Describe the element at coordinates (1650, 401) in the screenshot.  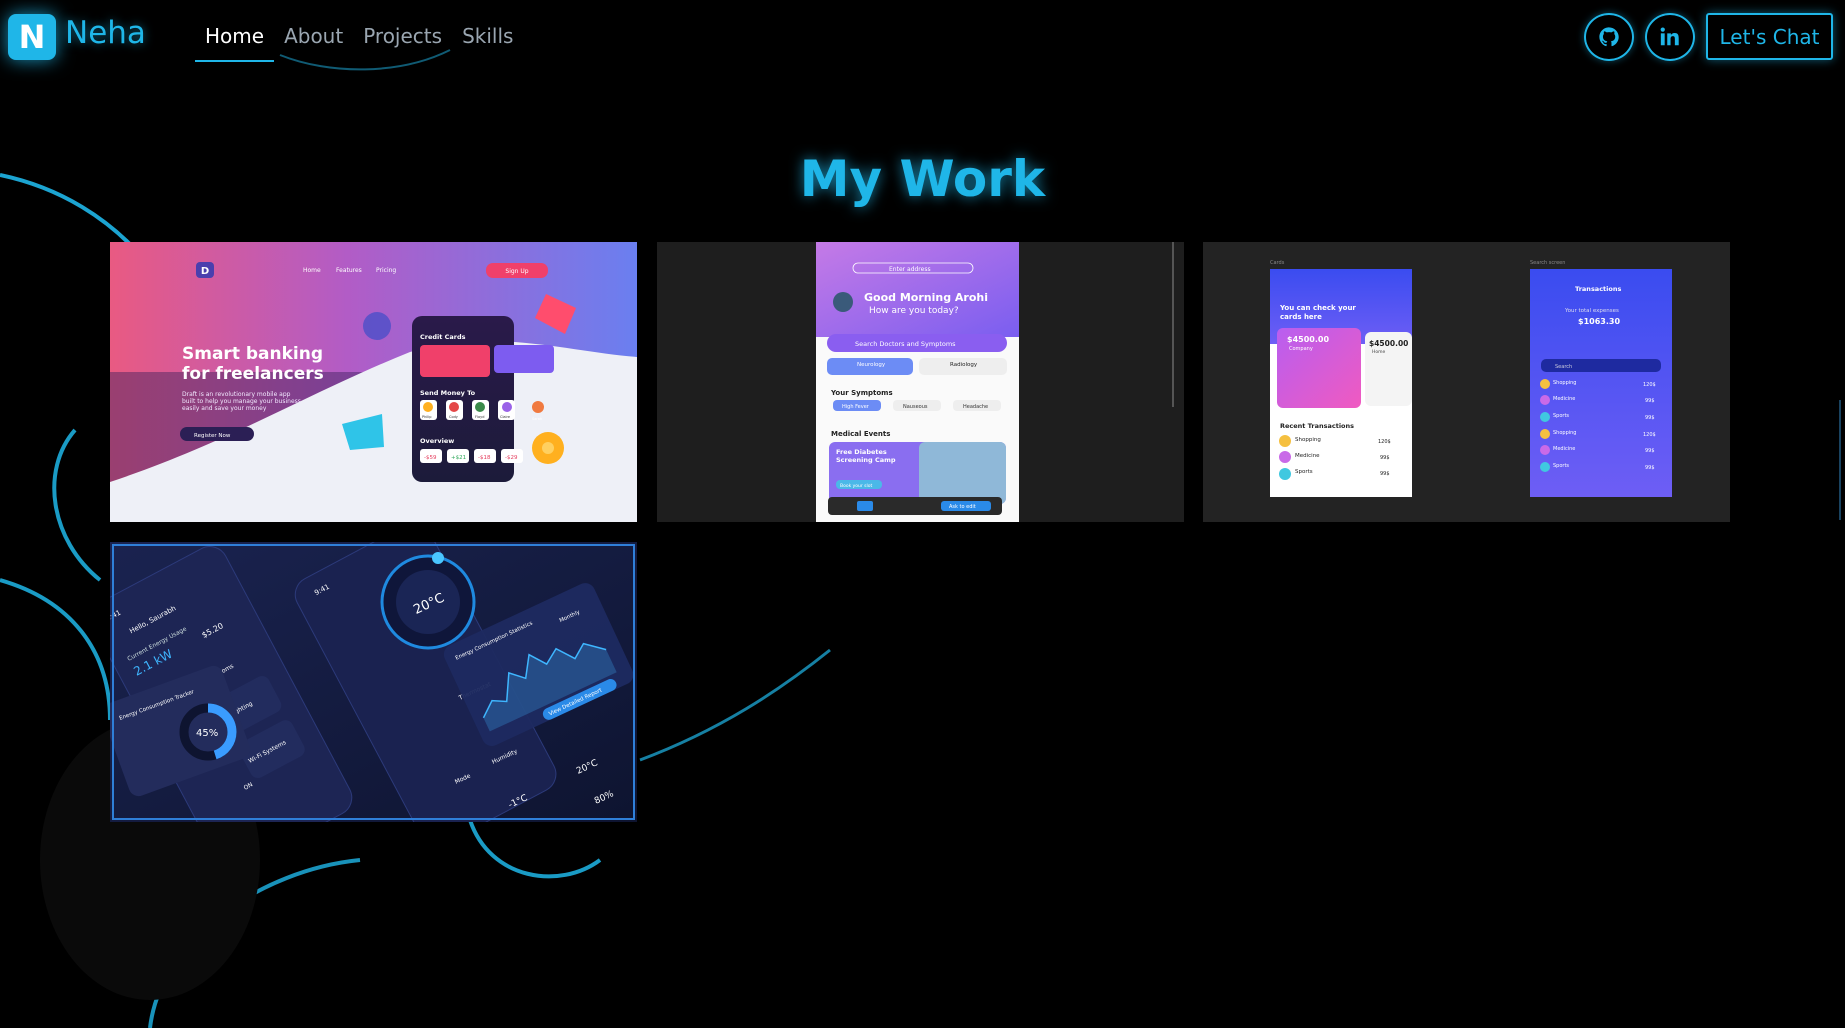
I see `finance-list-2-amount: 99$` at that location.